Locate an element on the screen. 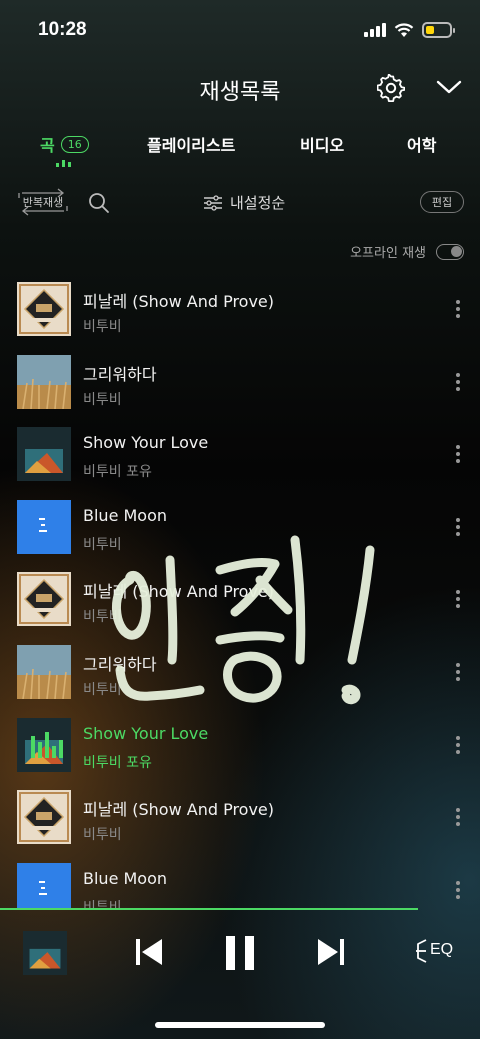  playing-bars-icon is located at coordinates (47, 744).